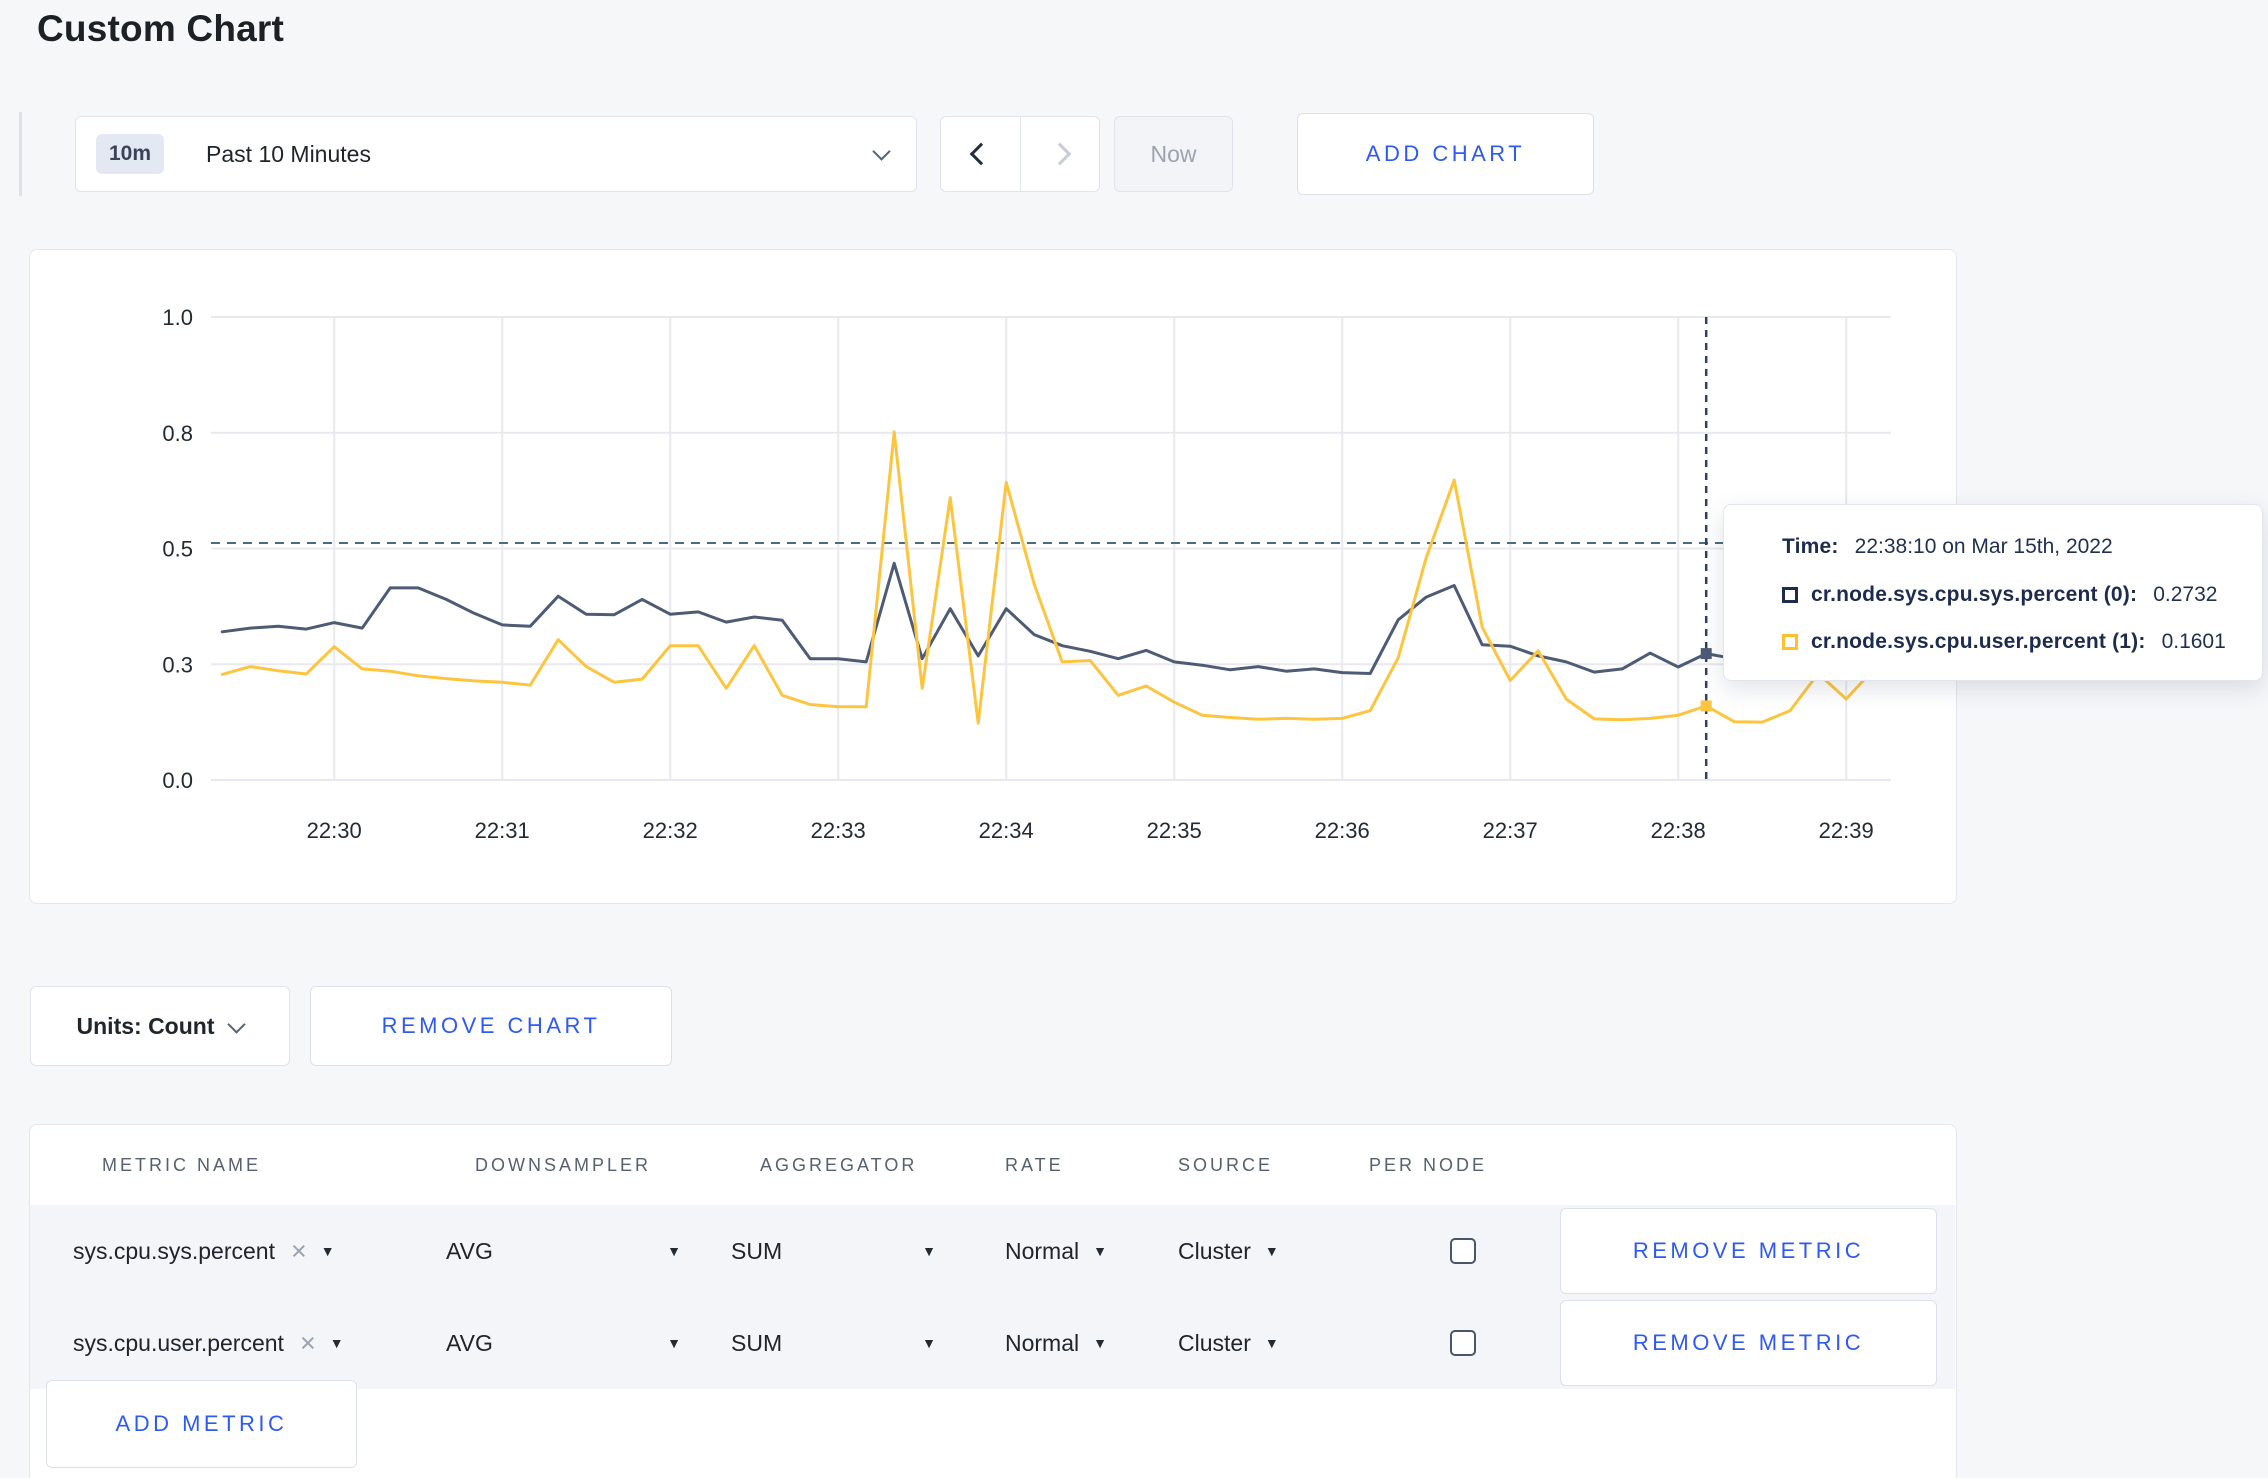 Image resolution: width=2268 pixels, height=1478 pixels. I want to click on svg-text: 22:36, so click(1342, 830).